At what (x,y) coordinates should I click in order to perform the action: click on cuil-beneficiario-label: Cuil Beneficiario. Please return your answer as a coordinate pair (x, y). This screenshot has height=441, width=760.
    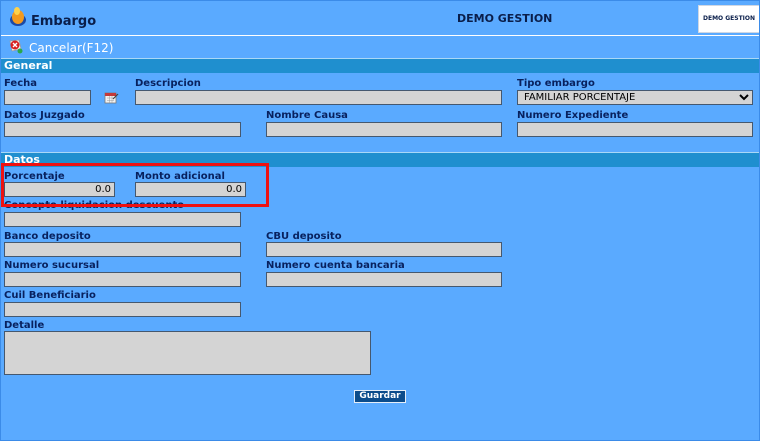
    Looking at the image, I should click on (50, 295).